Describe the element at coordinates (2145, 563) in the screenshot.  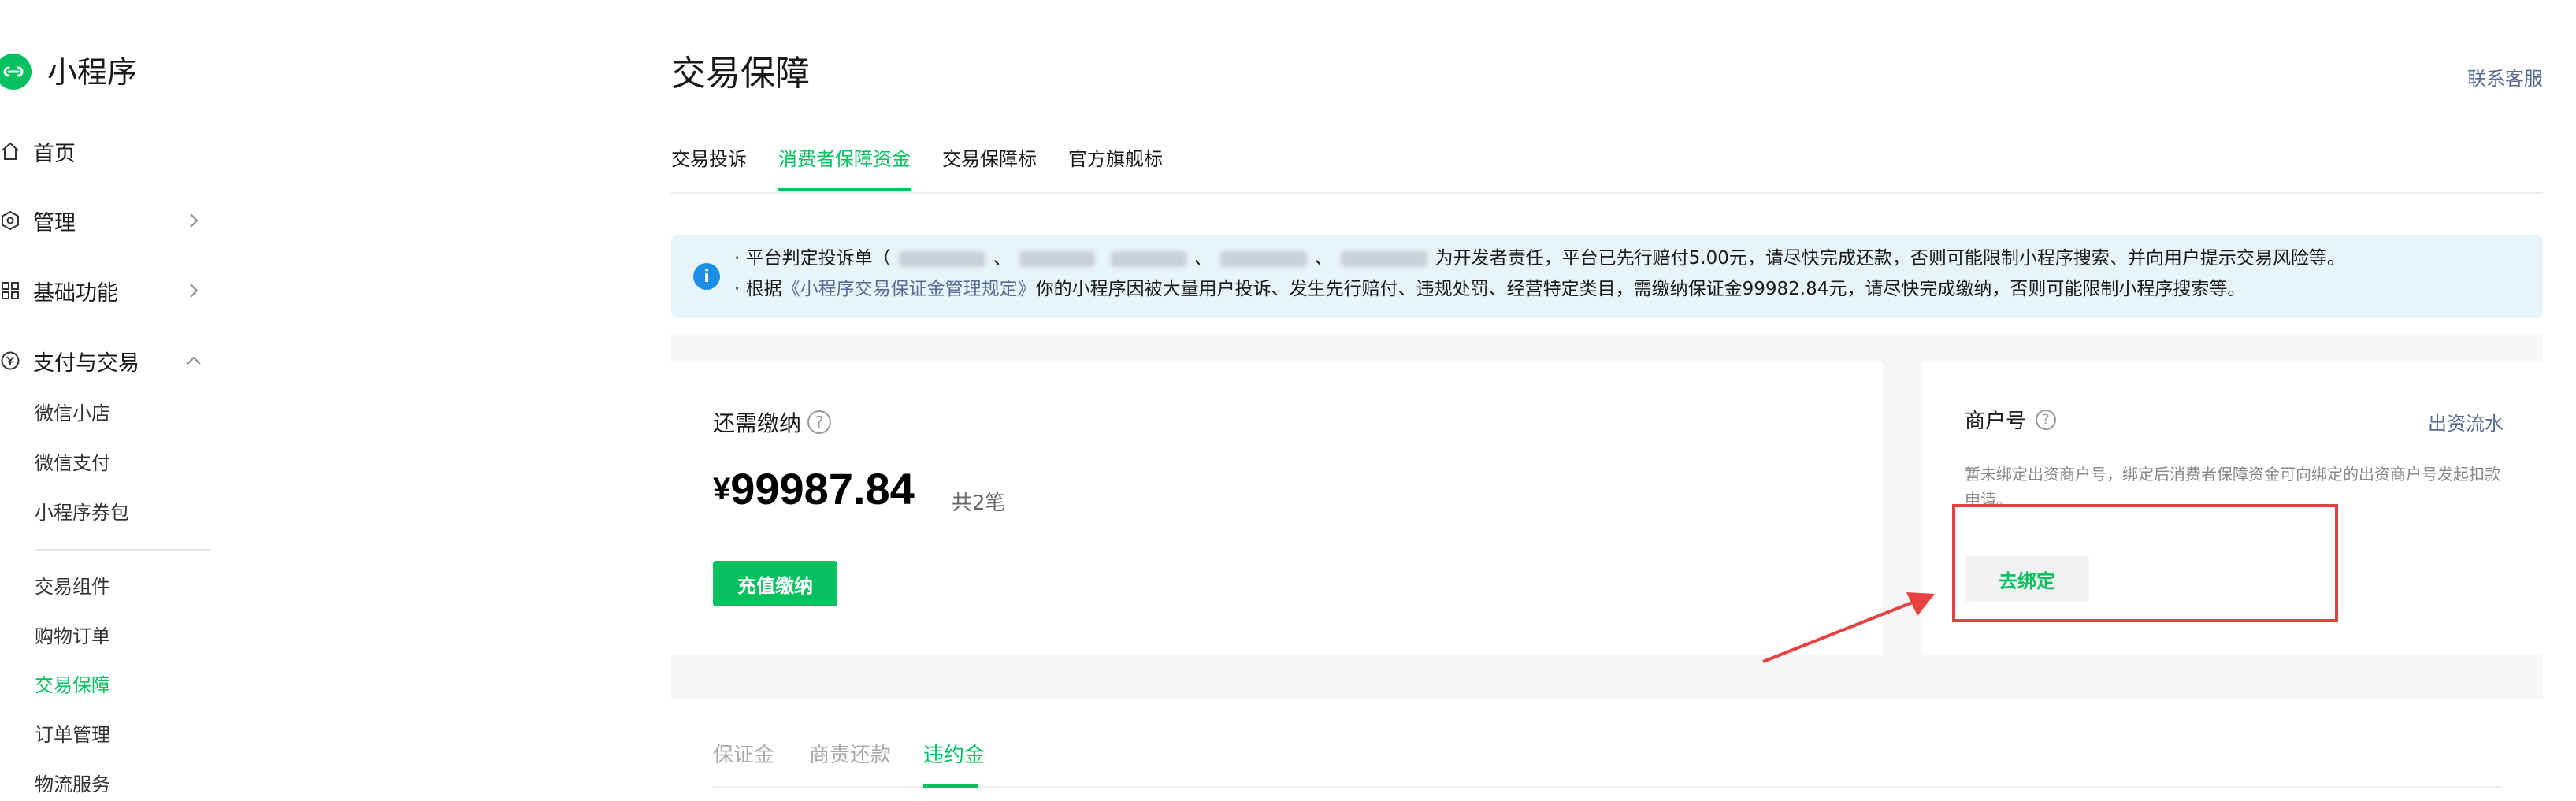
I see `annotation-highlight-box` at that location.